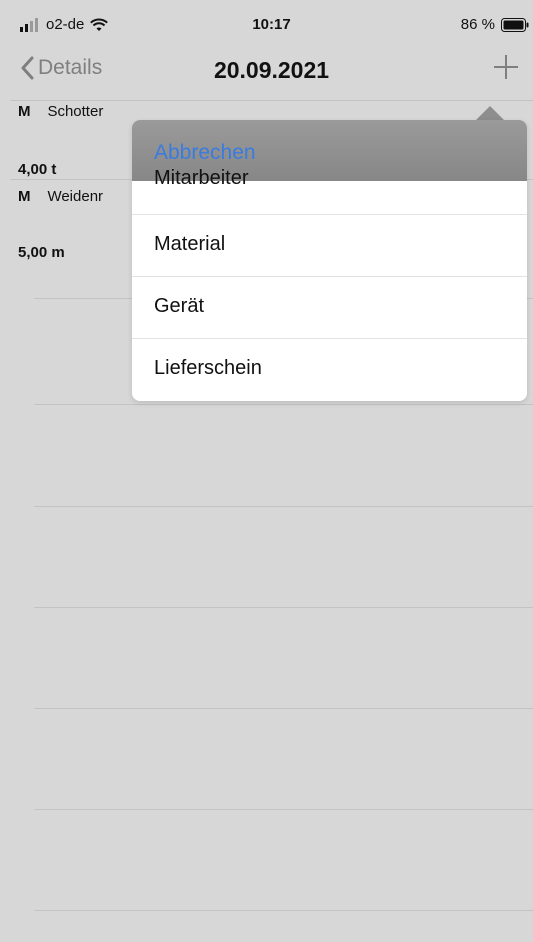 This screenshot has width=533, height=942. I want to click on entry-name: Schotter, so click(75, 111).